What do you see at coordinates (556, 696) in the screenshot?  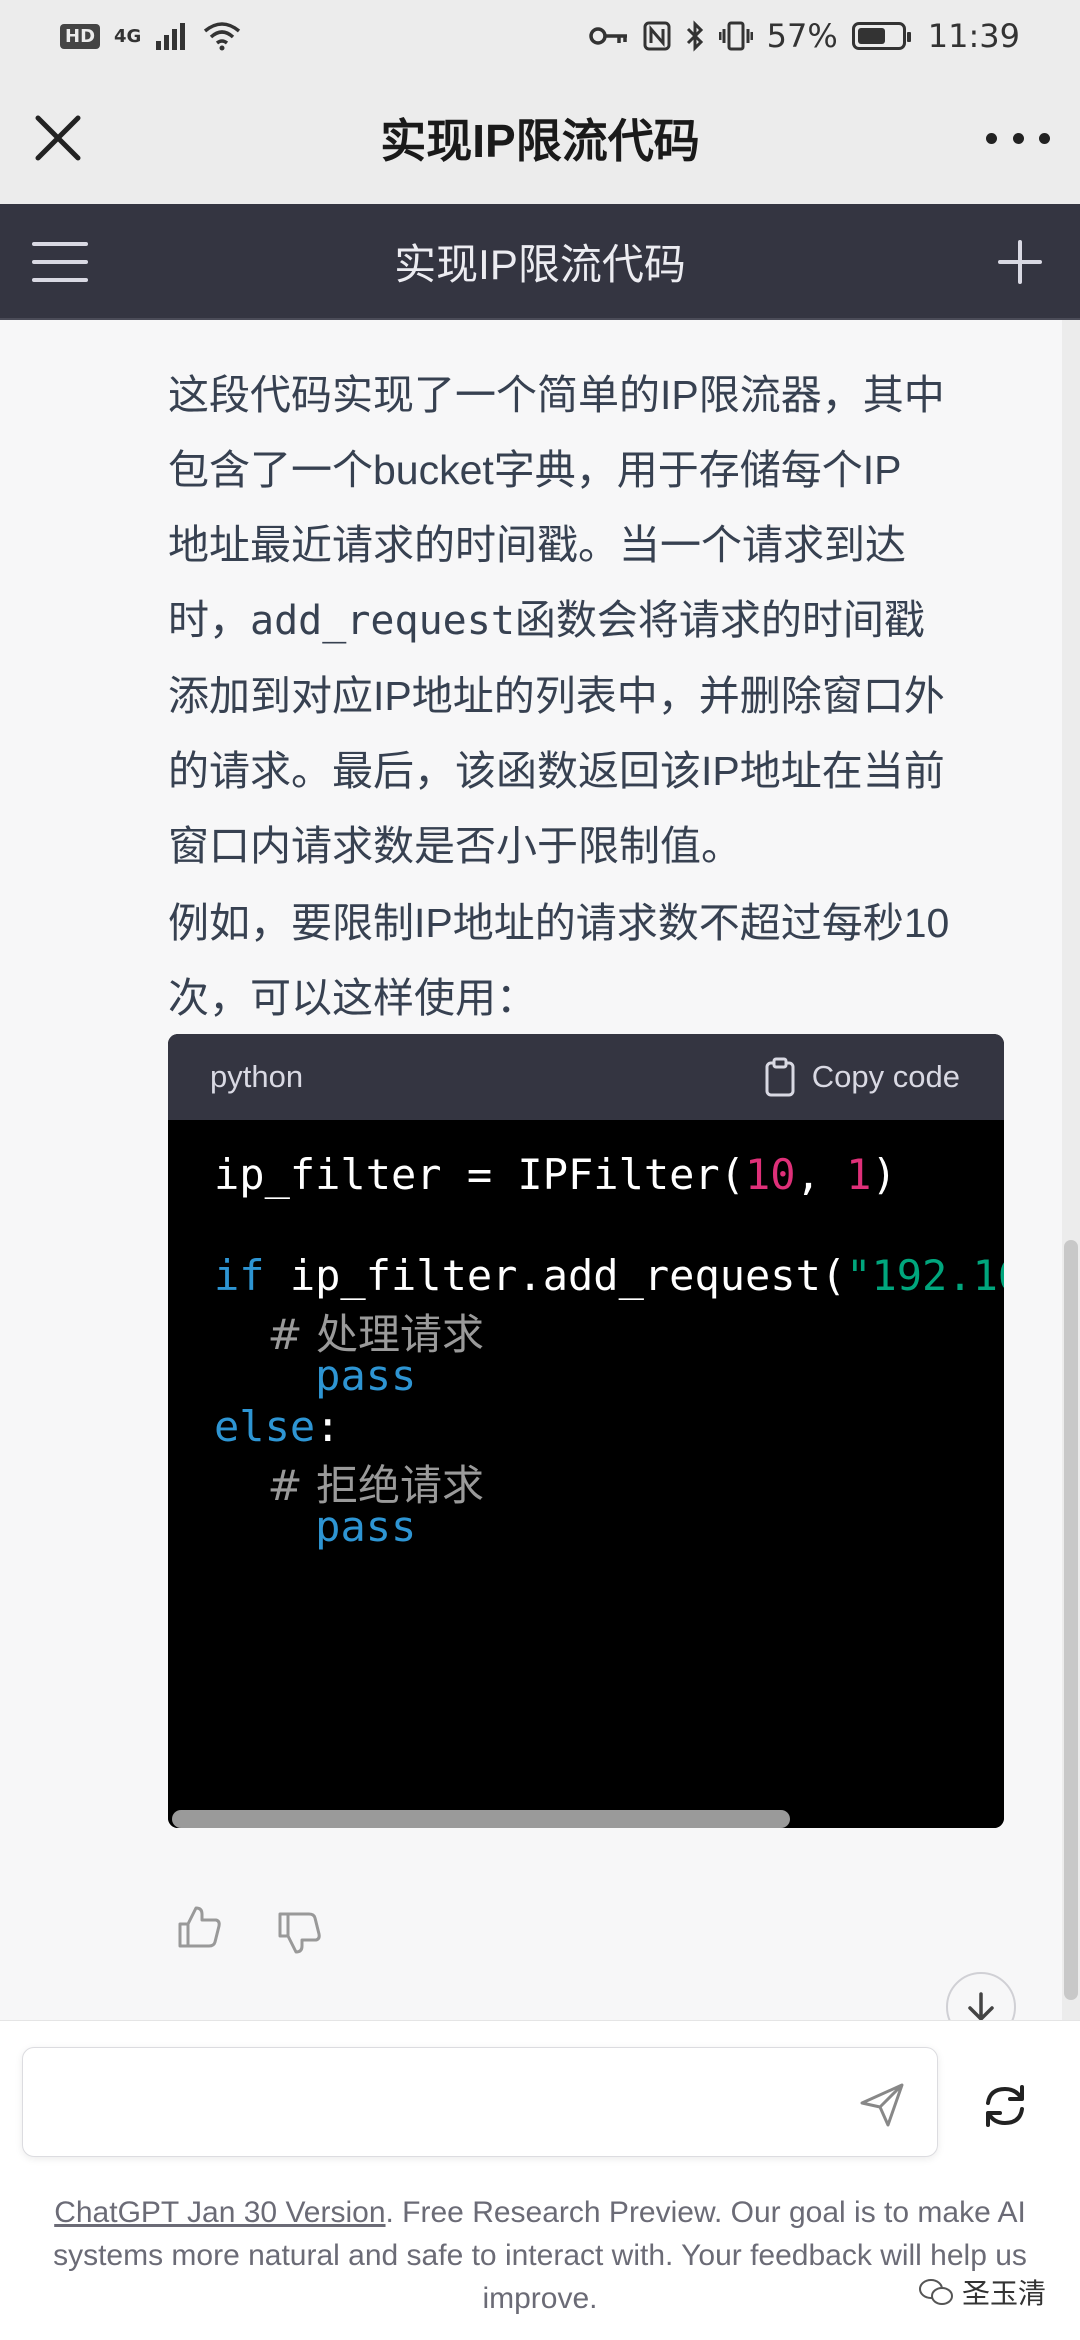 I see `paragraph-line: 添加到对应IP地址的列表中，并删除窗口外` at bounding box center [556, 696].